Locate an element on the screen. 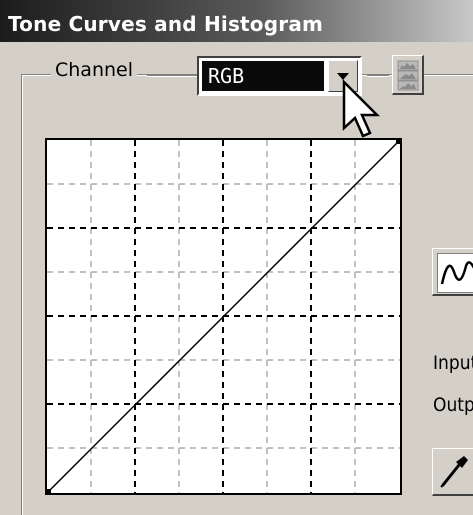 This screenshot has width=473, height=515. histogram-icon is located at coordinates (408, 75).